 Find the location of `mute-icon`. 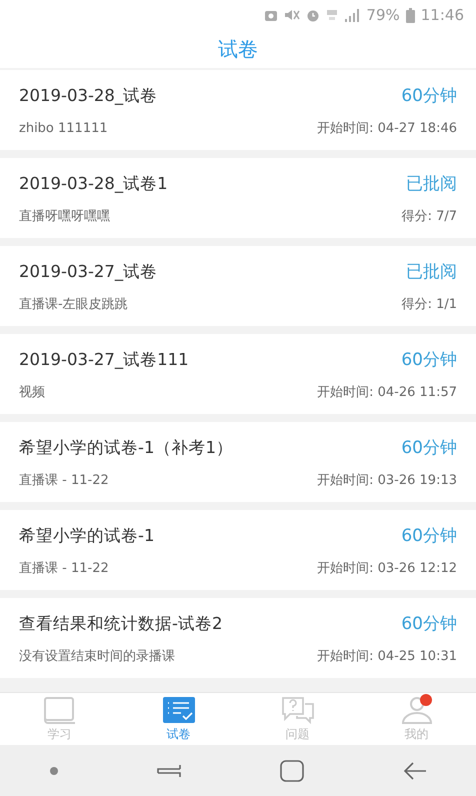

mute-icon is located at coordinates (292, 15).